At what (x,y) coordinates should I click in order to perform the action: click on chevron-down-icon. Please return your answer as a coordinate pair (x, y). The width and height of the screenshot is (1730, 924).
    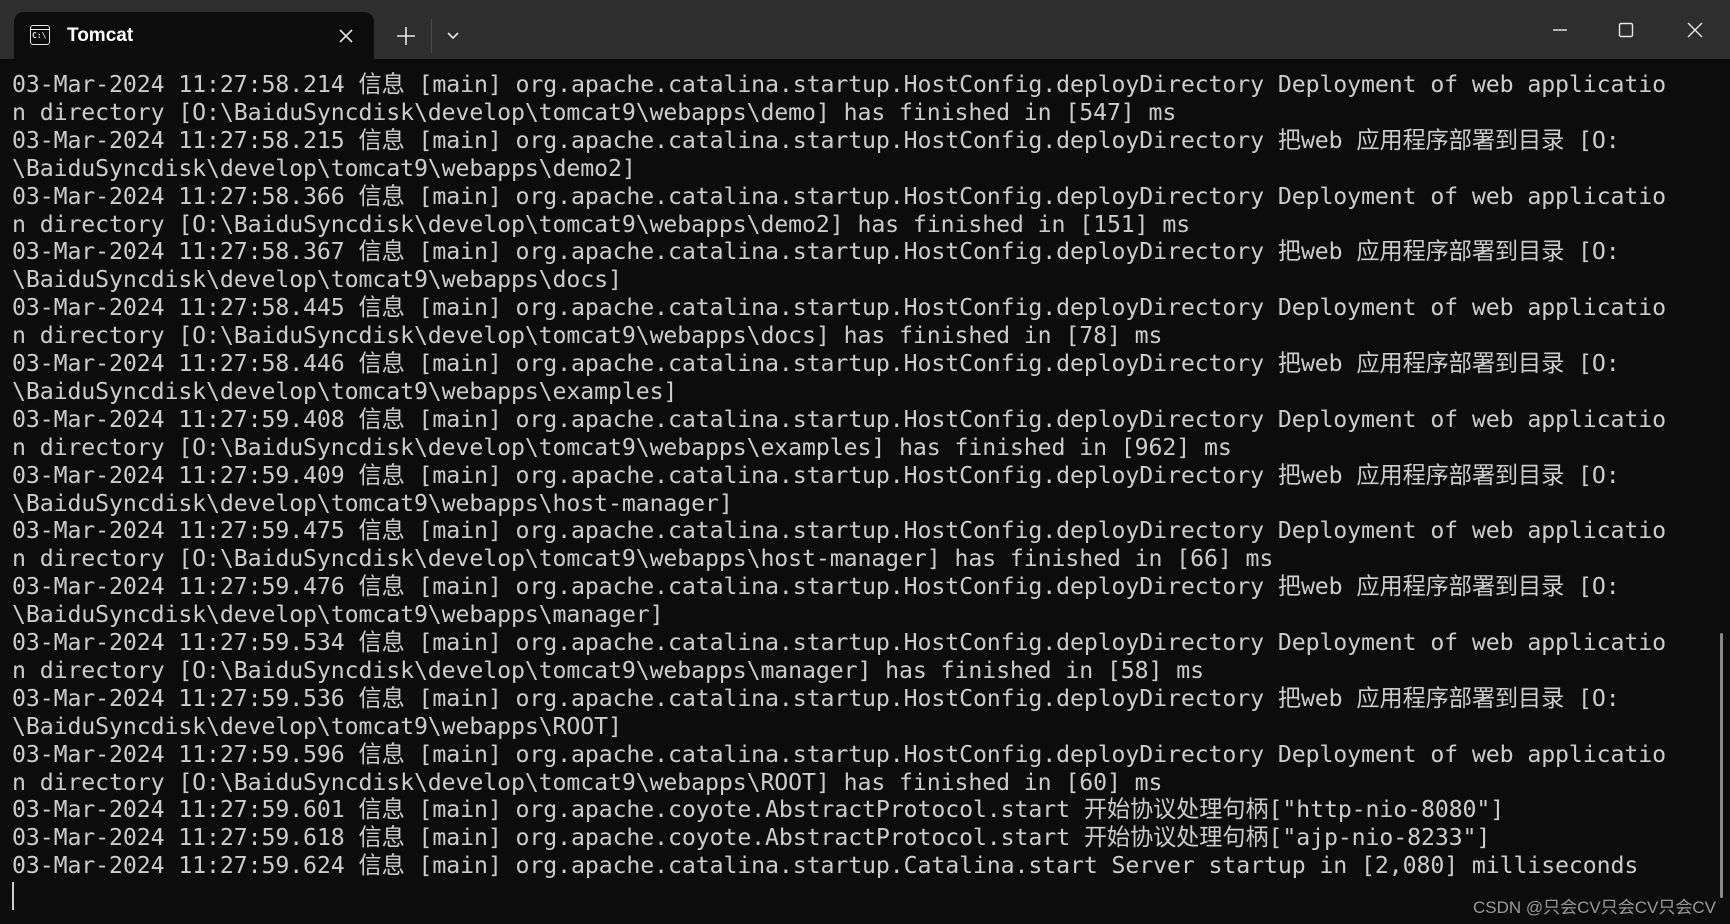
    Looking at the image, I should click on (453, 36).